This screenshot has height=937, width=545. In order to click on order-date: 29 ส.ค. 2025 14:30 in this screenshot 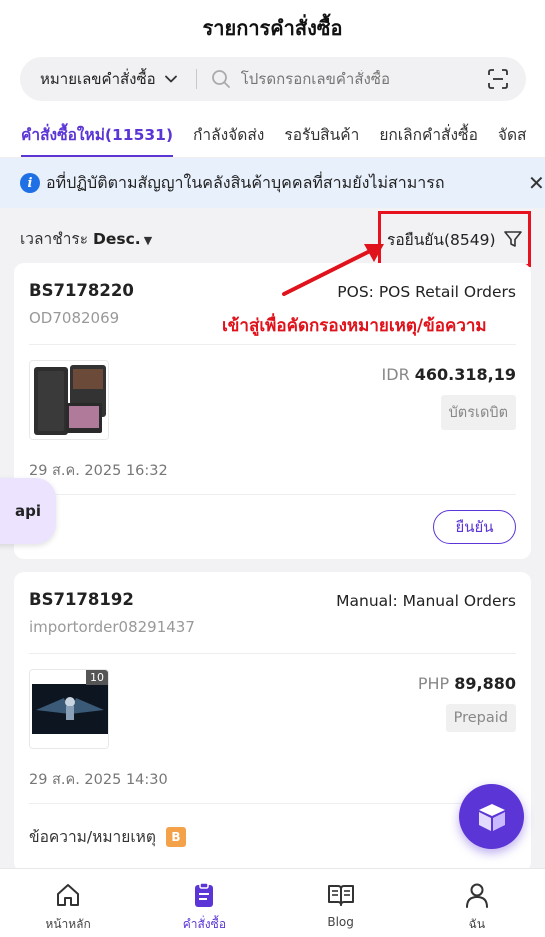, I will do `click(98, 780)`.